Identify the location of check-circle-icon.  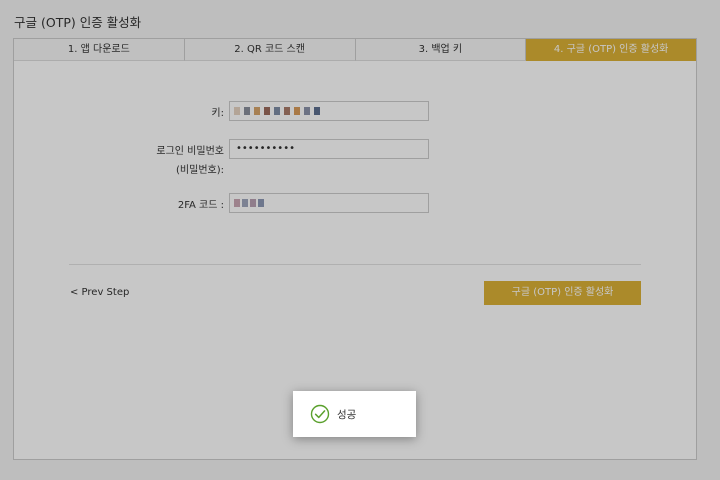
(320, 414).